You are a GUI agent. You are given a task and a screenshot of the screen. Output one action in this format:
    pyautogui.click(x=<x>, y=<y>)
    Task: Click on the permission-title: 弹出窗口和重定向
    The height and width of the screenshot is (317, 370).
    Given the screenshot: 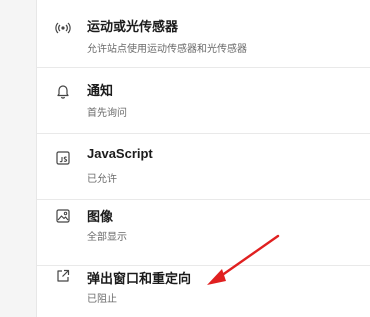 What is the action you would take?
    pyautogui.click(x=139, y=278)
    